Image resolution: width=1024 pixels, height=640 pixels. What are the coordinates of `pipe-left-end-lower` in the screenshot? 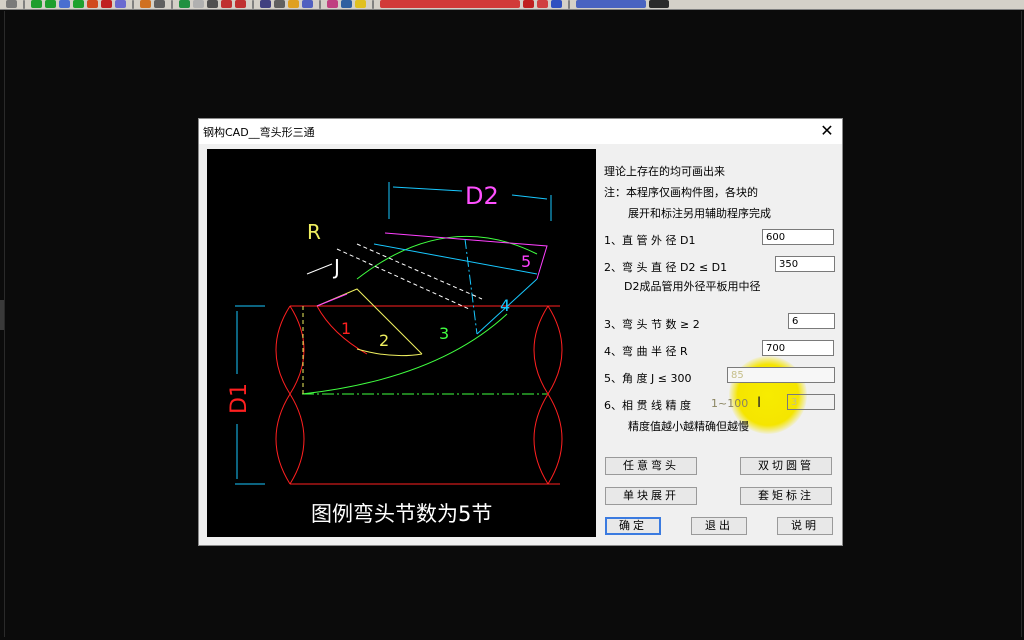 It's located at (283, 439).